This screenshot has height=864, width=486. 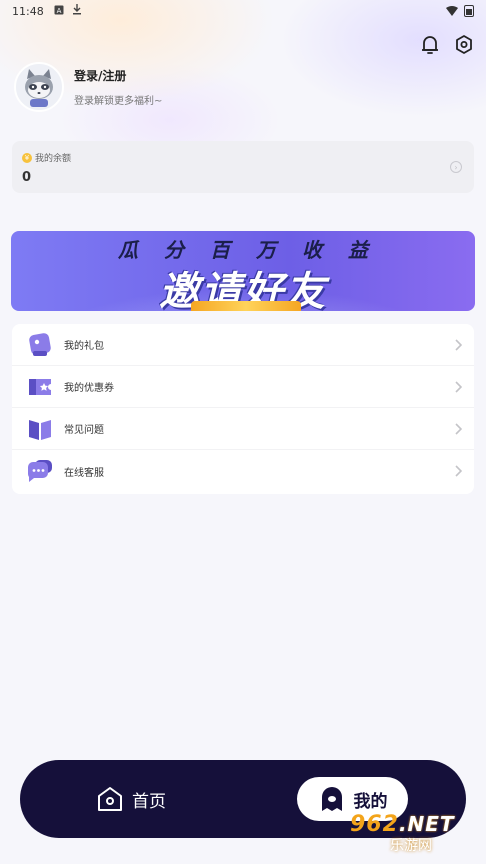 What do you see at coordinates (331, 799) in the screenshot?
I see `ghost-icon` at bounding box center [331, 799].